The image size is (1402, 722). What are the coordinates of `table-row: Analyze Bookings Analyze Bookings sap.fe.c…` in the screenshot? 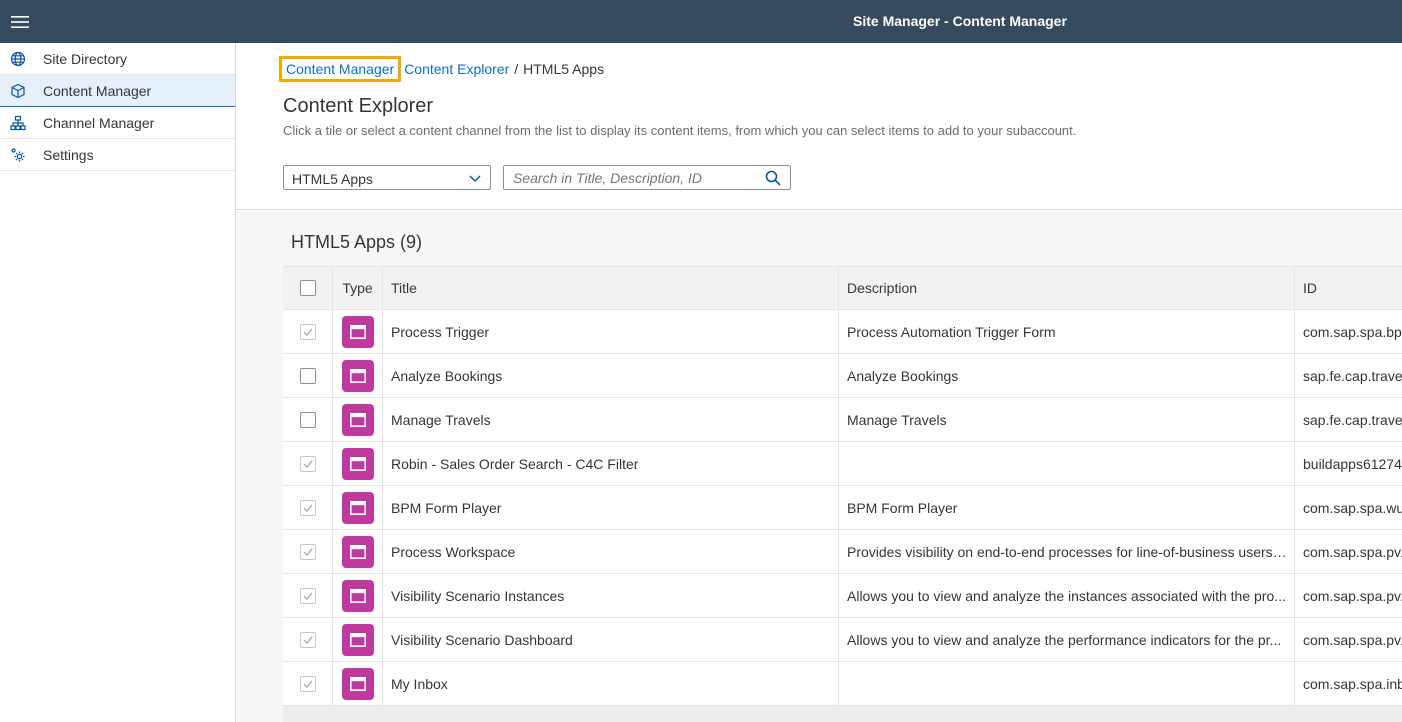 It's located at (842, 376).